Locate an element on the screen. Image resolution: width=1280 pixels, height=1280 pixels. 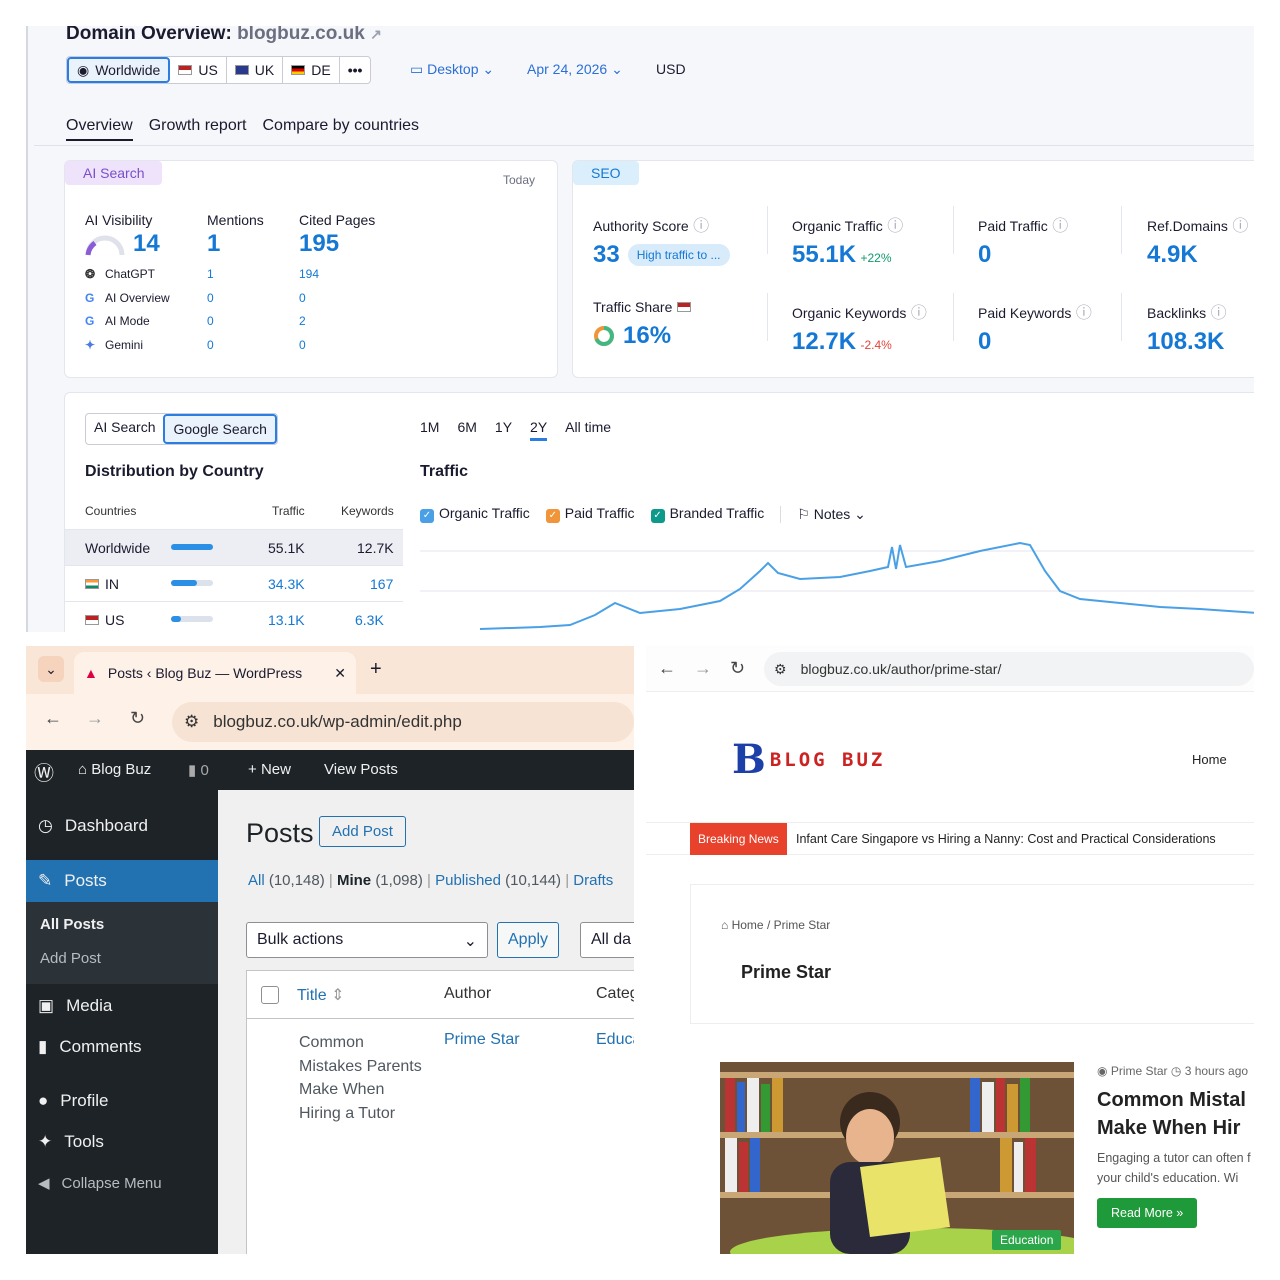
filter-all: All (10,148) | is located at coordinates (292, 880).